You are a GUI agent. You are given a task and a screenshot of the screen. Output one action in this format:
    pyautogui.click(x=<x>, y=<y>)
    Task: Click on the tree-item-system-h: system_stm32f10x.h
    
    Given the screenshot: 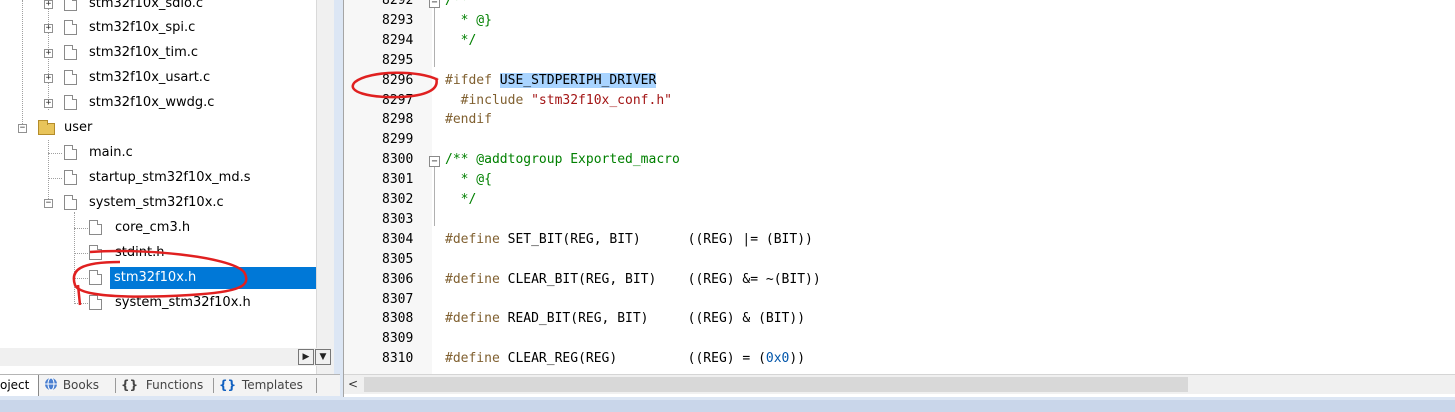 What is the action you would take?
    pyautogui.click(x=158, y=303)
    